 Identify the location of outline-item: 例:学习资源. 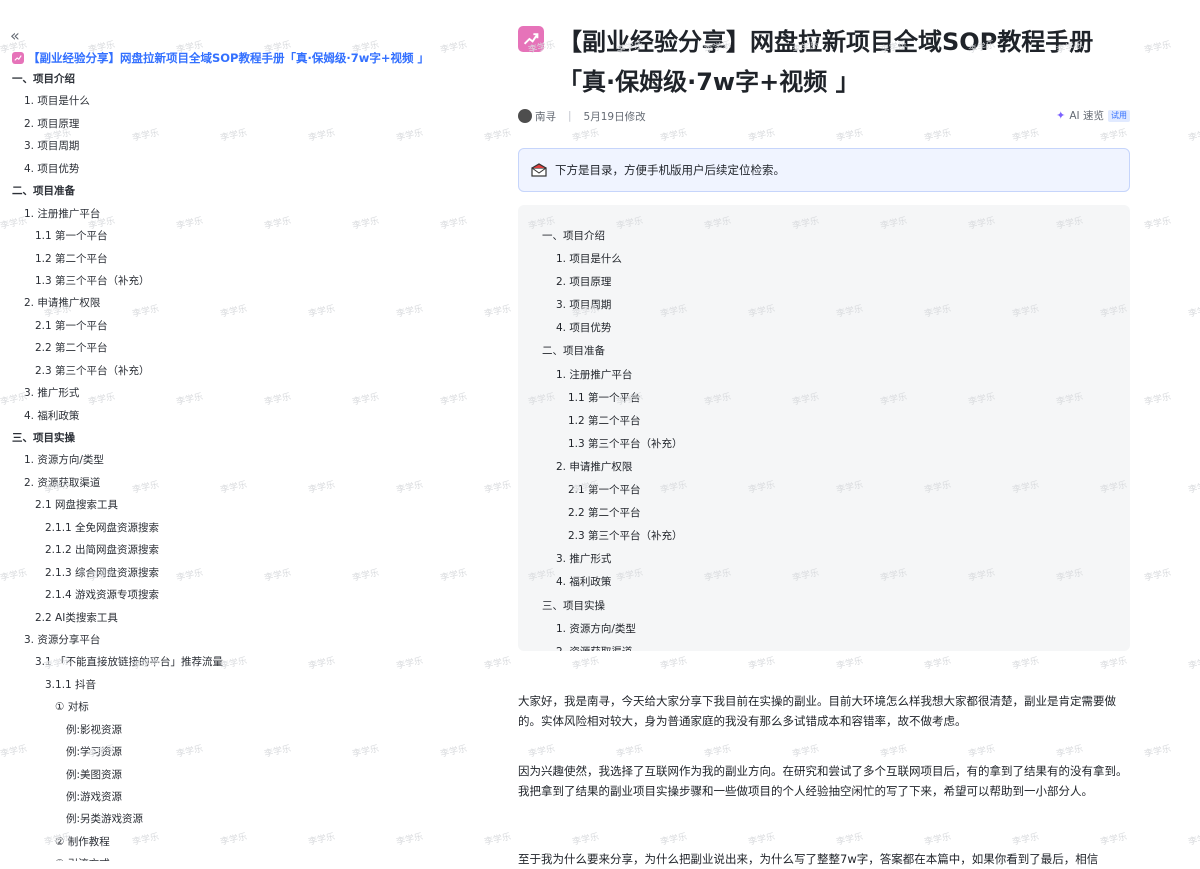
(215, 752).